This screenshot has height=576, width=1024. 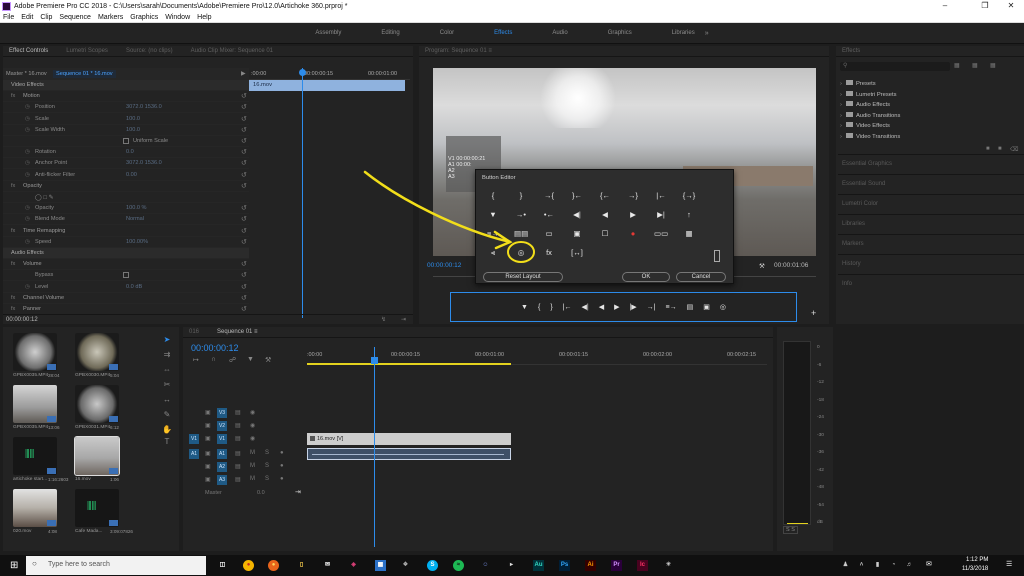 I want to click on button-editor-item-4-4: [↔], so click(x=577, y=253).